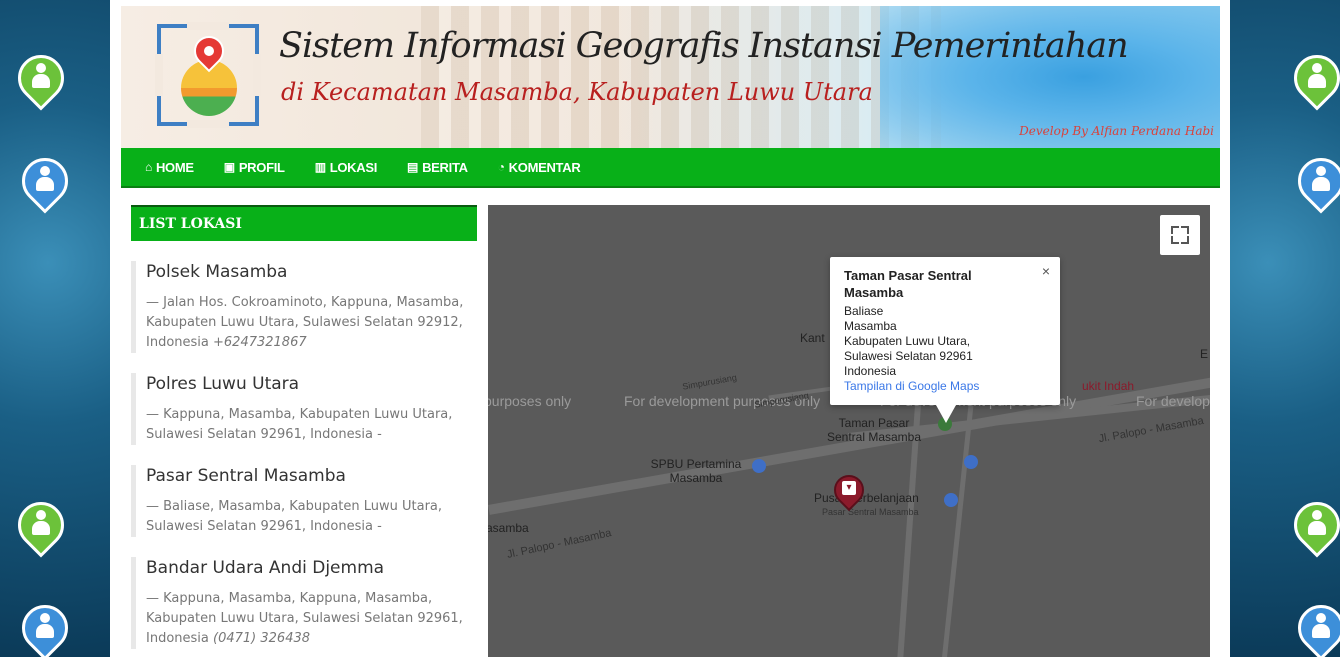 The width and height of the screenshot is (1340, 657). Describe the element at coordinates (849, 488) in the screenshot. I see `shopping-cart-icon: ▾` at that location.